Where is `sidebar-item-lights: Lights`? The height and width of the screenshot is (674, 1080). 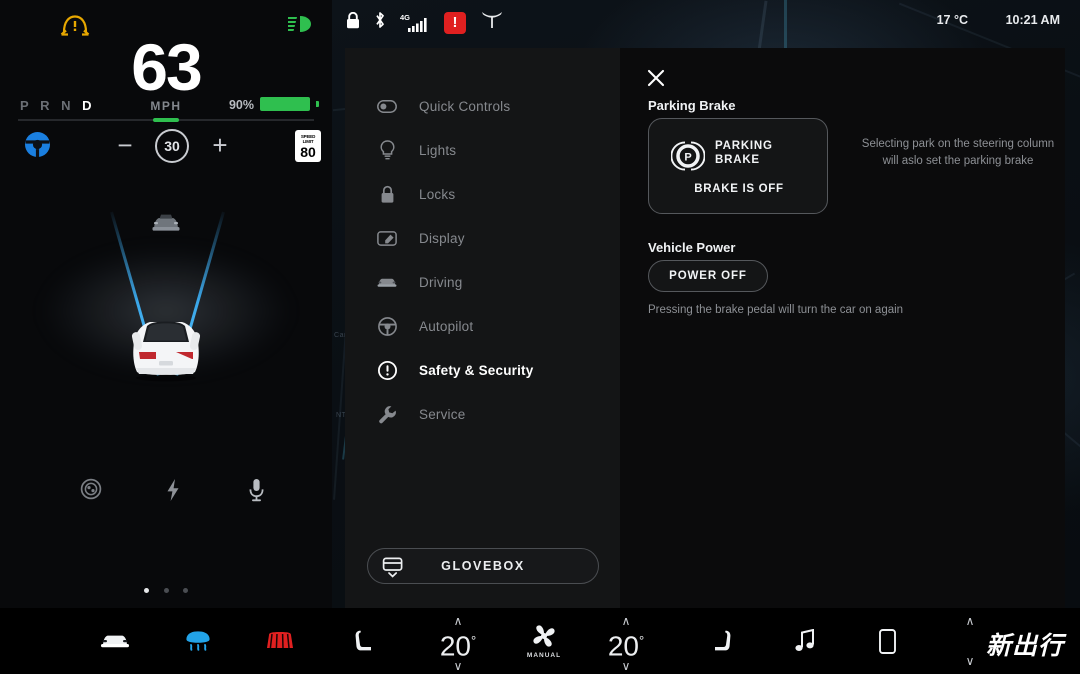 sidebar-item-lights: Lights is located at coordinates (482, 150).